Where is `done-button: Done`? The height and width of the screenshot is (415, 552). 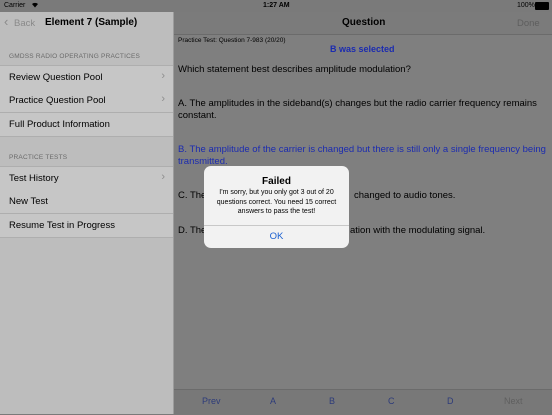 done-button: Done is located at coordinates (528, 23).